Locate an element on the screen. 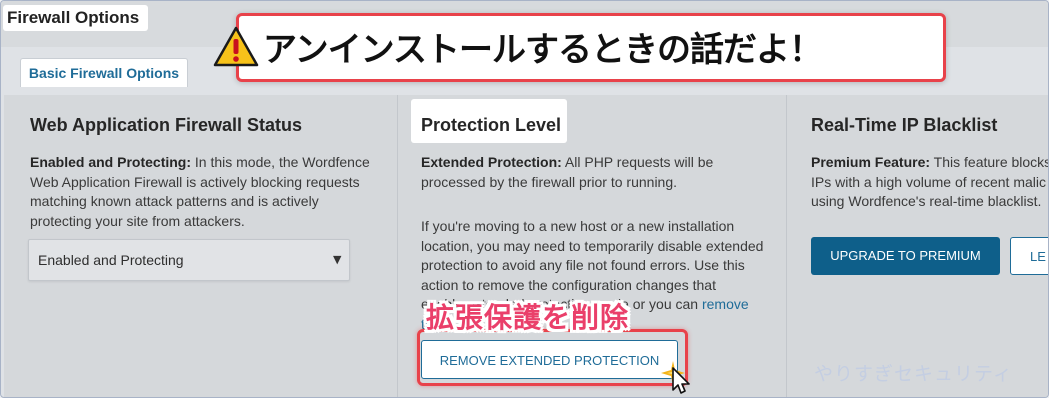 This screenshot has height=398, width=1049. learn-more-button: LE is located at coordinates (1029, 256).